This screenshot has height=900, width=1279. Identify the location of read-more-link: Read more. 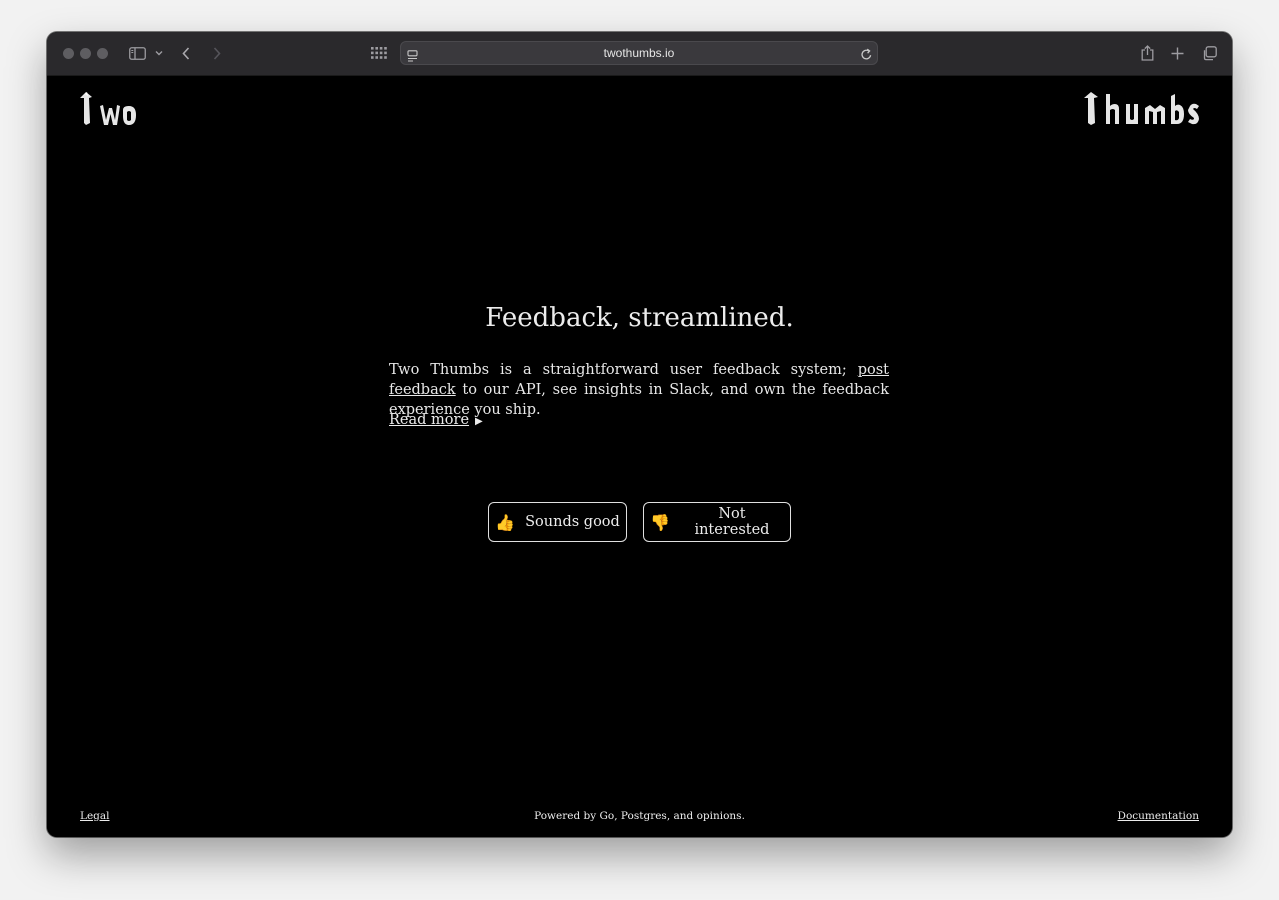
(429, 420).